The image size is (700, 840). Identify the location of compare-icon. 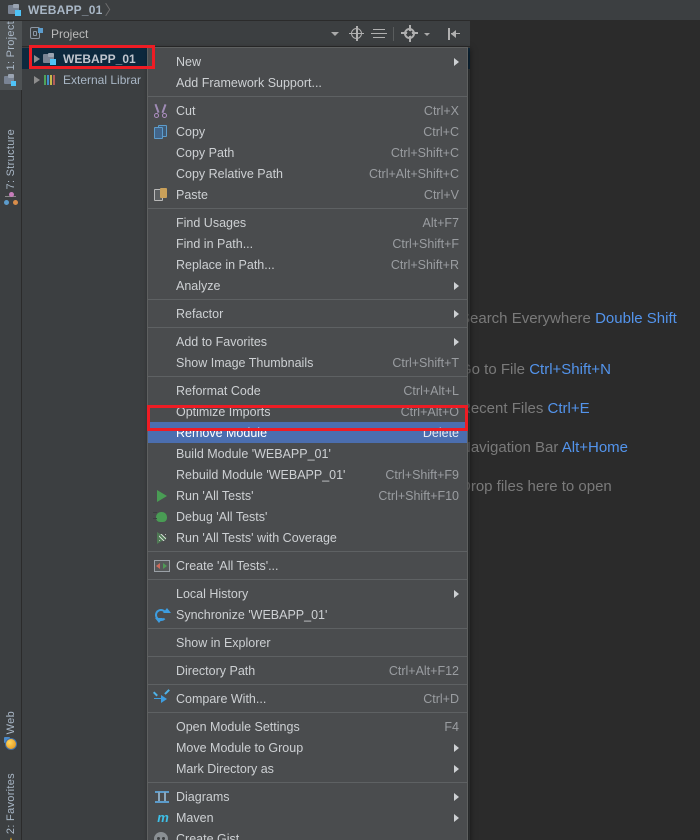
(163, 697).